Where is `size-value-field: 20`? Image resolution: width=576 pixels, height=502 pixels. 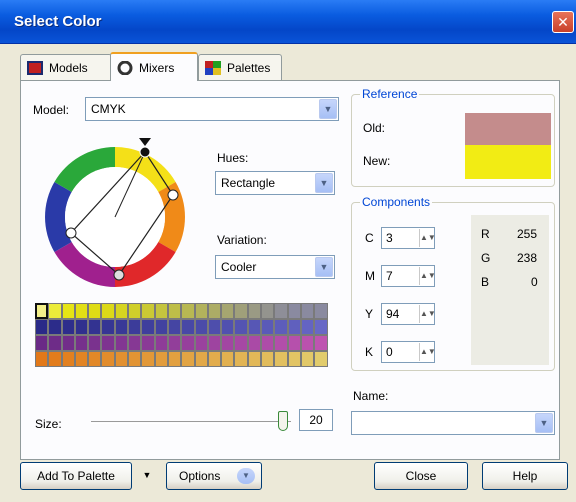 size-value-field: 20 is located at coordinates (316, 420).